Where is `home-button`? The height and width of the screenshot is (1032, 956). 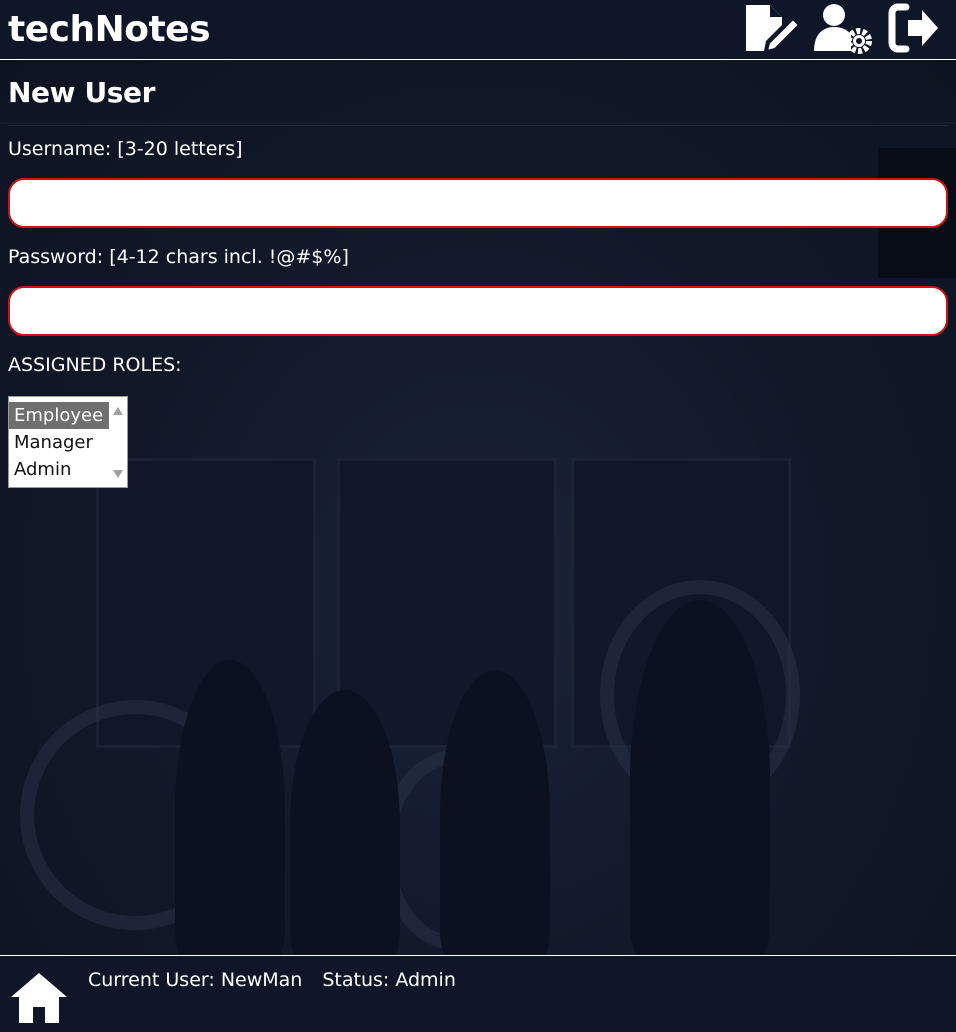 home-button is located at coordinates (39, 999).